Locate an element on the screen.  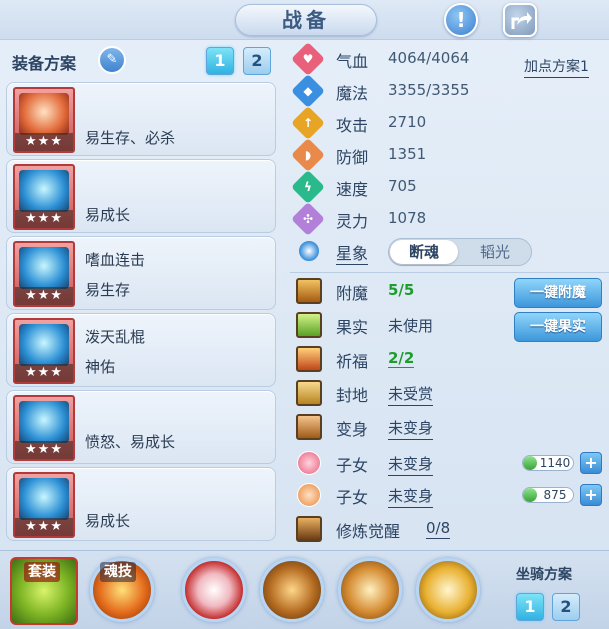
guoshi-label: 果实 is located at coordinates (352, 327).